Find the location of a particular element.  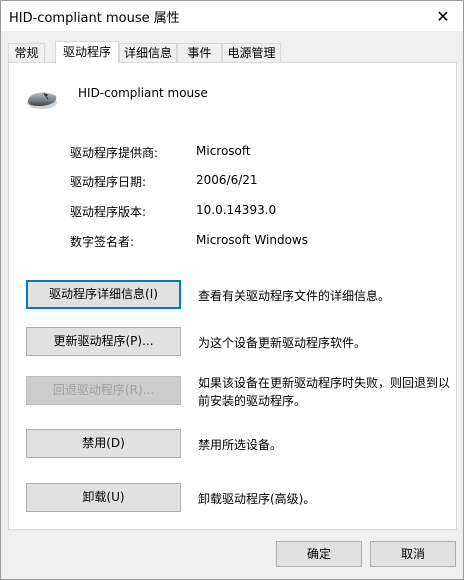

disable-device-button: 禁用(D) is located at coordinates (103, 443).